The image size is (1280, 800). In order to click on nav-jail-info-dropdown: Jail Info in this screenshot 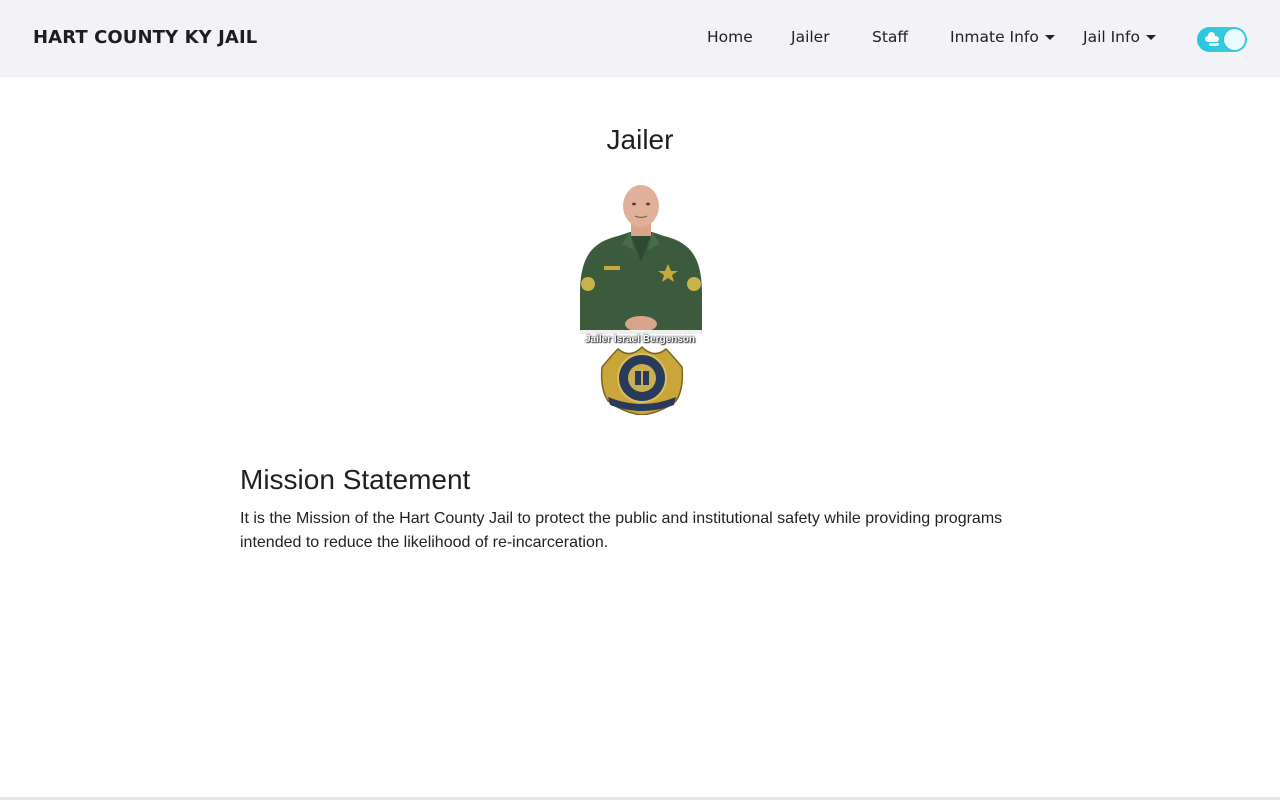, I will do `click(1119, 37)`.